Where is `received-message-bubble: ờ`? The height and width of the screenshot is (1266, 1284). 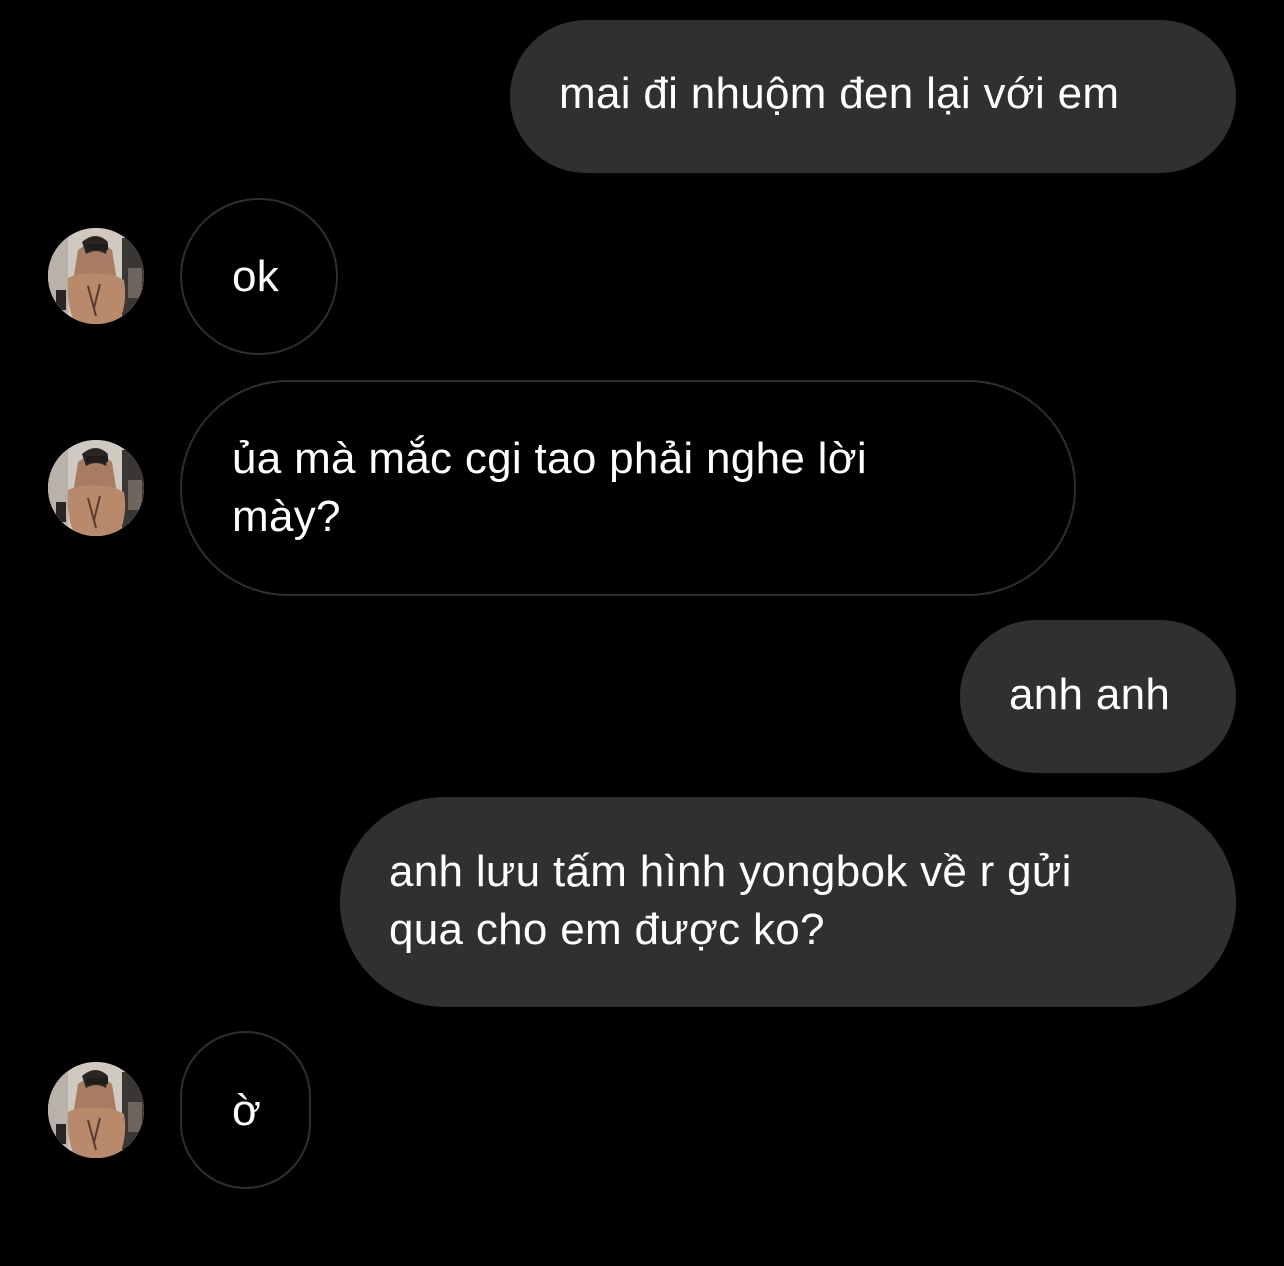 received-message-bubble: ờ is located at coordinates (245, 1110).